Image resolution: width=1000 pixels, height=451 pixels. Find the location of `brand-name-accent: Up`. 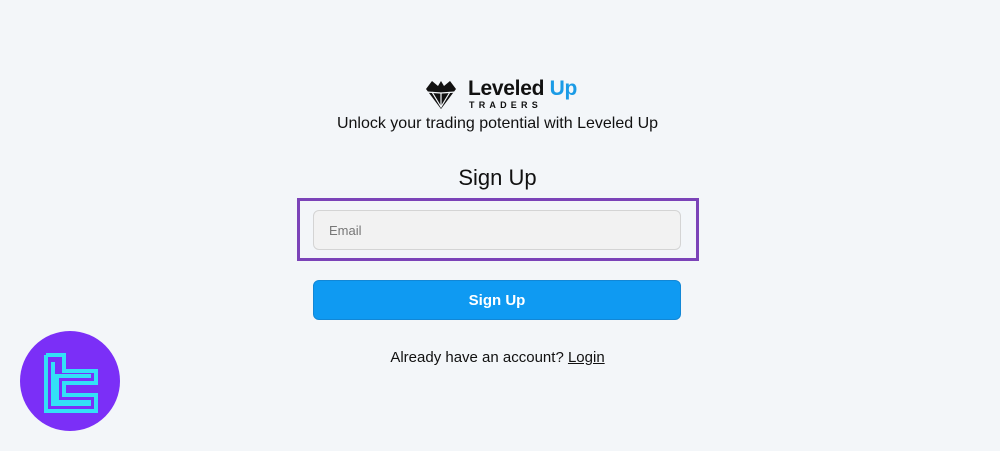

brand-name-accent: Up is located at coordinates (563, 88).